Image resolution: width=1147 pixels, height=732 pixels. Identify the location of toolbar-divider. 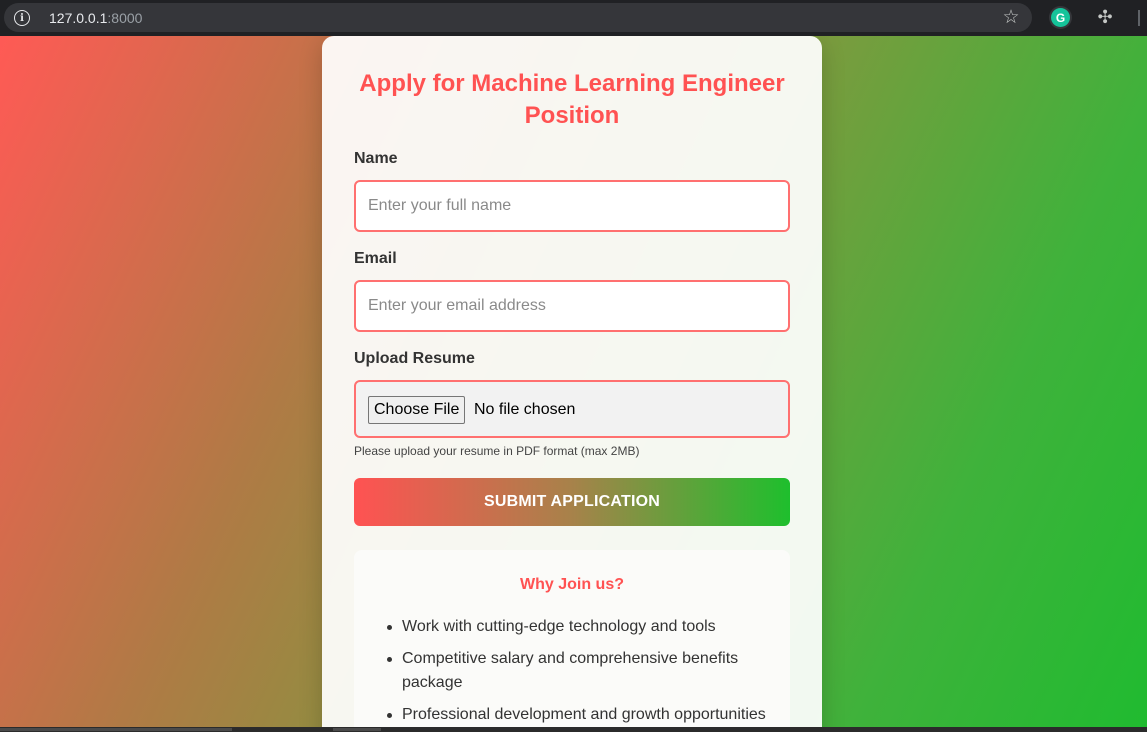
(1139, 18).